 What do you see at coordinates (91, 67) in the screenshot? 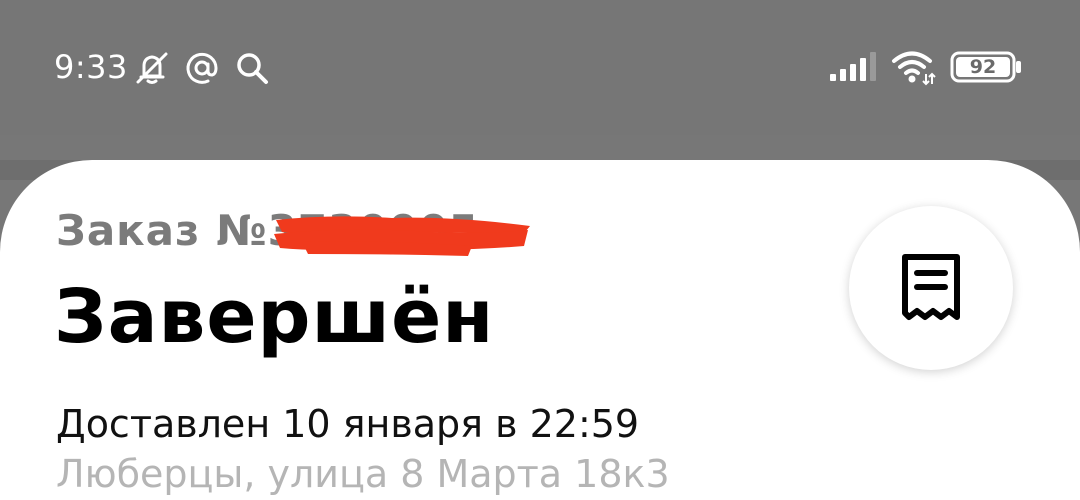
I see `status-time: 9:33` at bounding box center [91, 67].